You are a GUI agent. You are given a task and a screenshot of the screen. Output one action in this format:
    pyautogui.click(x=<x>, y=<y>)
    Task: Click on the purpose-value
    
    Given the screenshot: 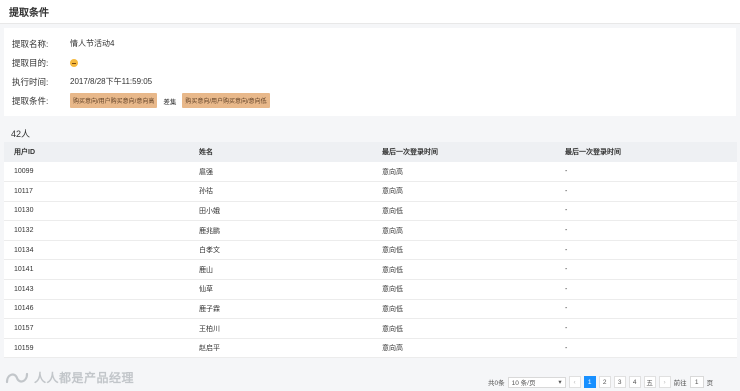 What is the action you would take?
    pyautogui.click(x=74, y=62)
    